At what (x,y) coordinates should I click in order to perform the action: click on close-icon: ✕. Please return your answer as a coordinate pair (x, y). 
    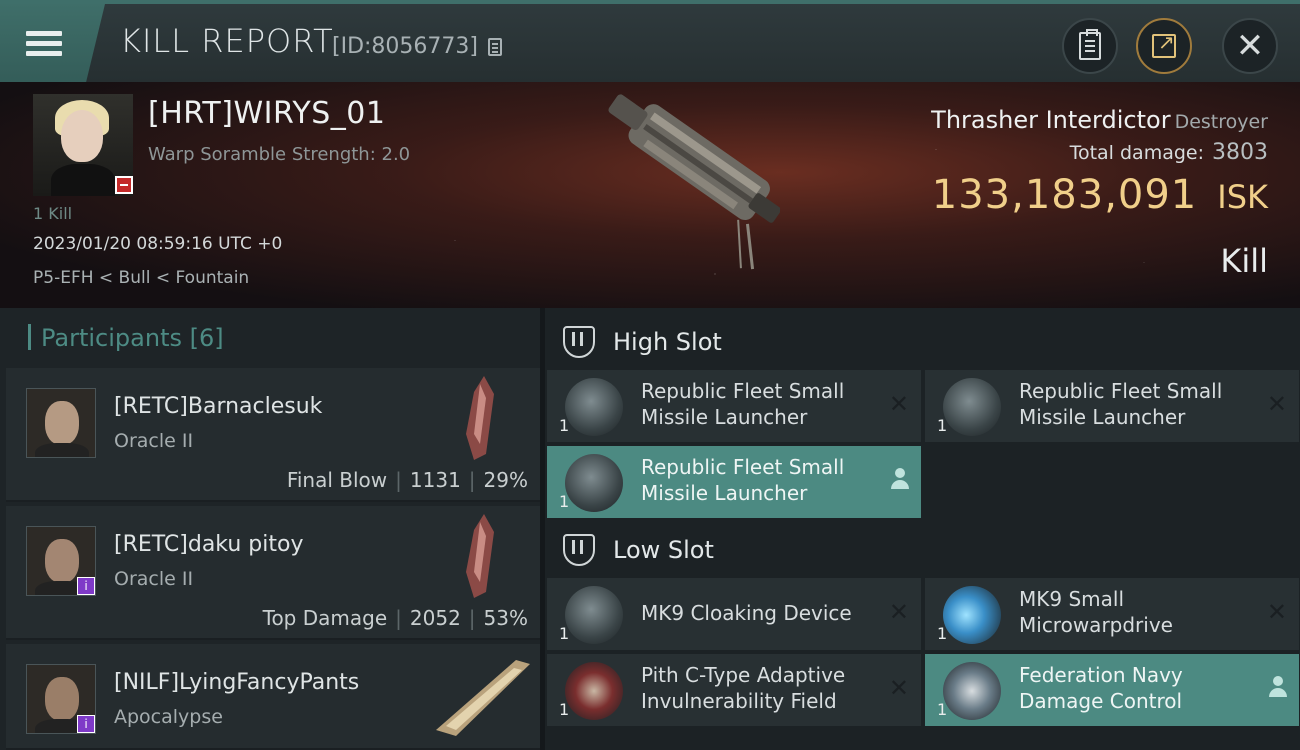
    Looking at the image, I should click on (1250, 46).